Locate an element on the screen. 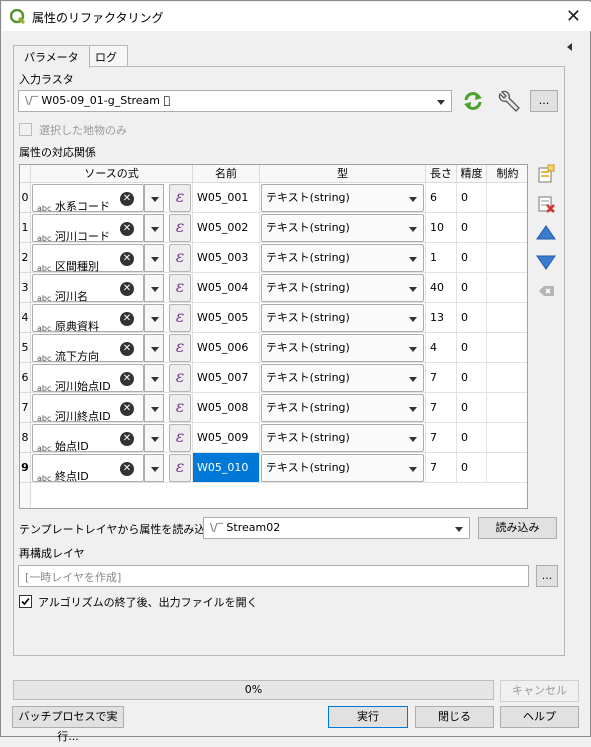 This screenshot has height=747, width=591. field-name-cell: W05_003 is located at coordinates (226, 258).